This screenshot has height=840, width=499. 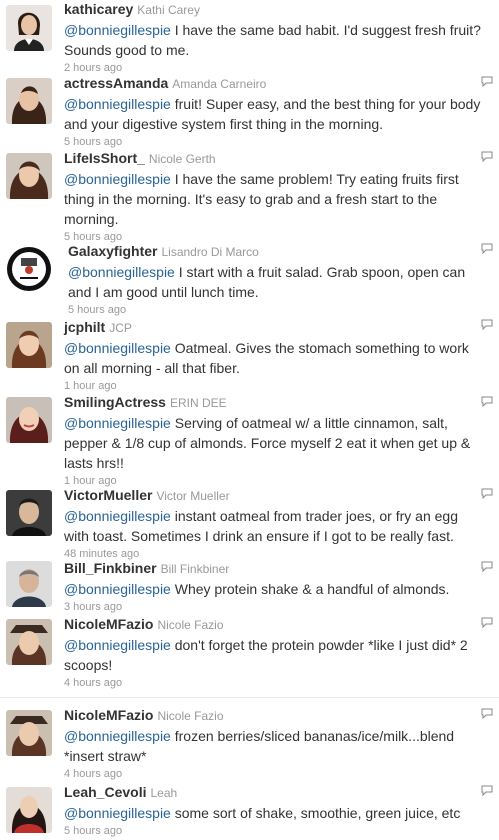 I want to click on tweet-fullname: Nicole Gerth, so click(x=182, y=159).